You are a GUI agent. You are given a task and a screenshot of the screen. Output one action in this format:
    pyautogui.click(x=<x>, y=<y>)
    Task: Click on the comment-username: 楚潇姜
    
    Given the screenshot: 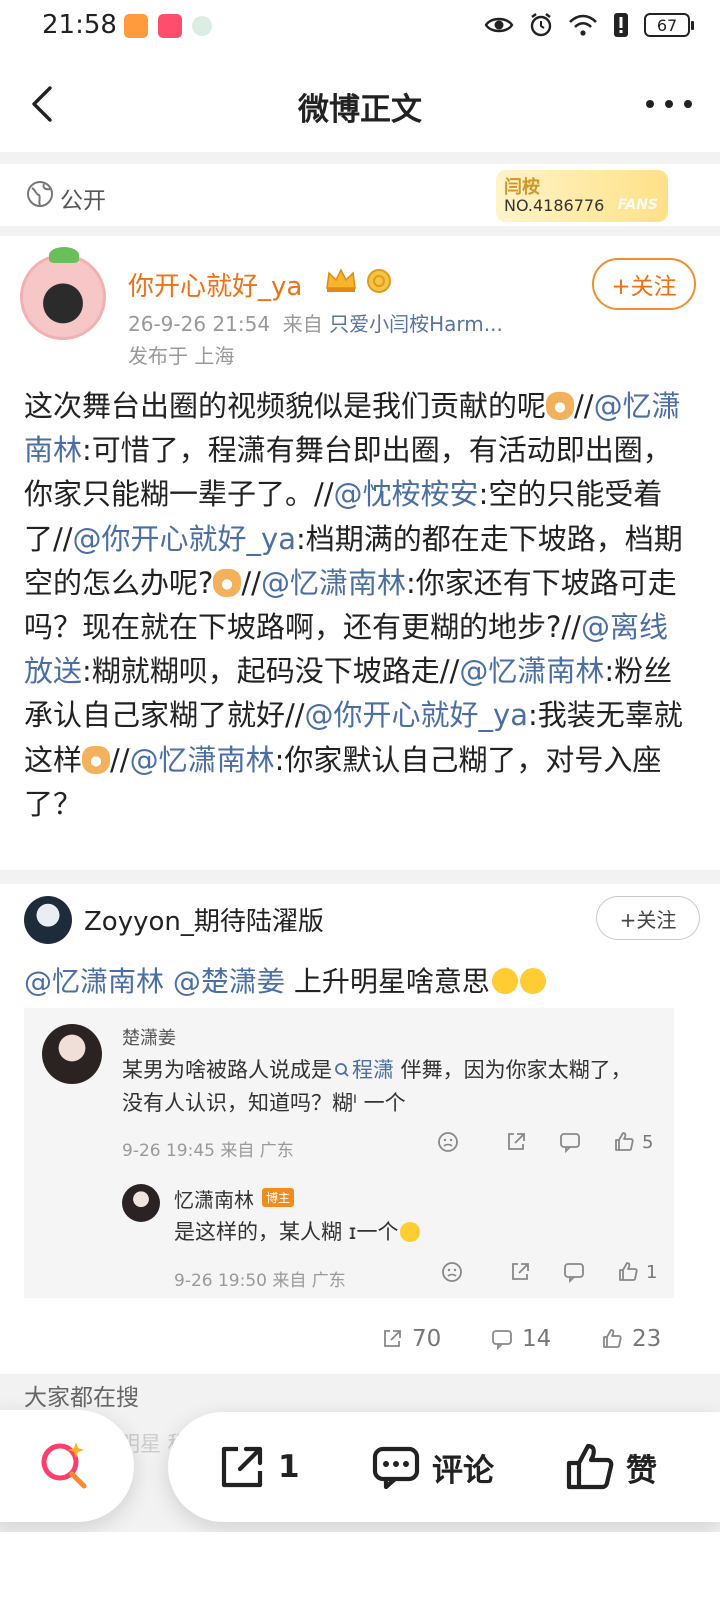 What is the action you would take?
    pyautogui.click(x=149, y=1037)
    